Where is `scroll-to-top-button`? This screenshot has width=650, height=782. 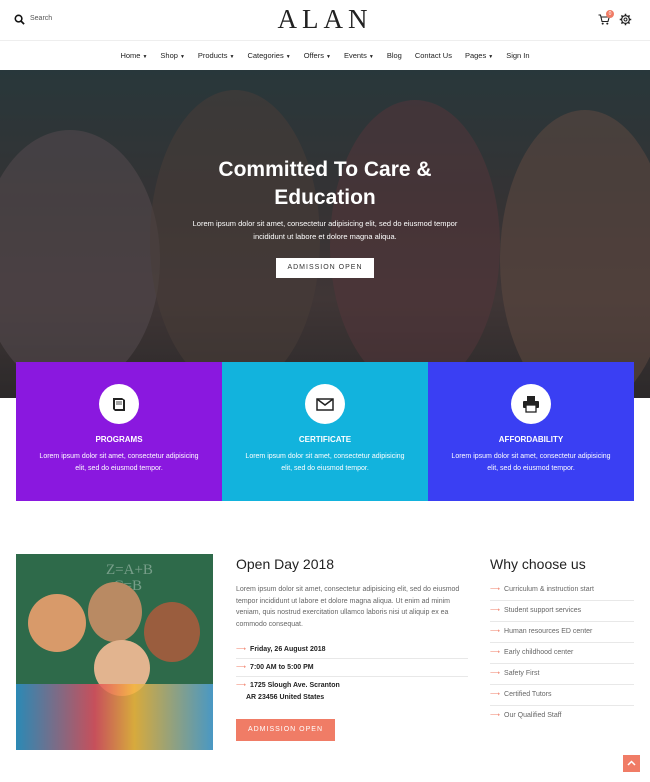
scroll-to-top-button is located at coordinates (631, 763).